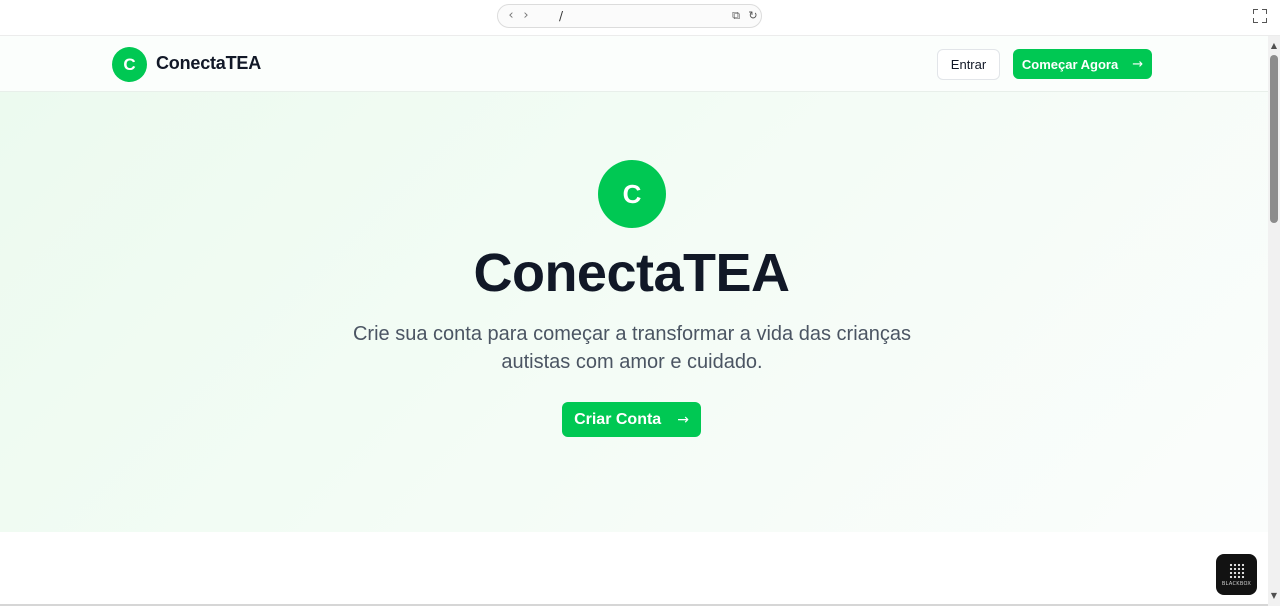 This screenshot has width=1280, height=606. What do you see at coordinates (1274, 596) in the screenshot?
I see `scroll-down-icon: ▼` at bounding box center [1274, 596].